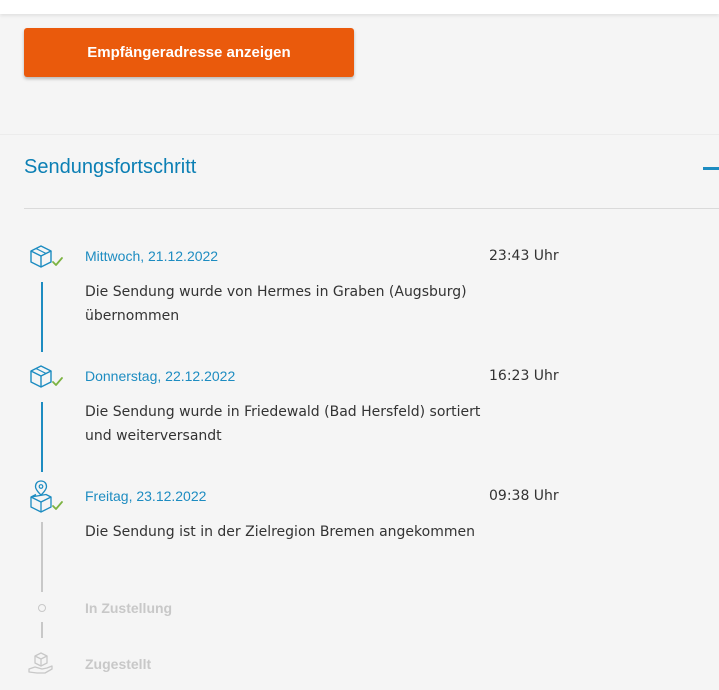 The height and width of the screenshot is (690, 719). What do you see at coordinates (42, 608) in the screenshot?
I see `dot-icon` at bounding box center [42, 608].